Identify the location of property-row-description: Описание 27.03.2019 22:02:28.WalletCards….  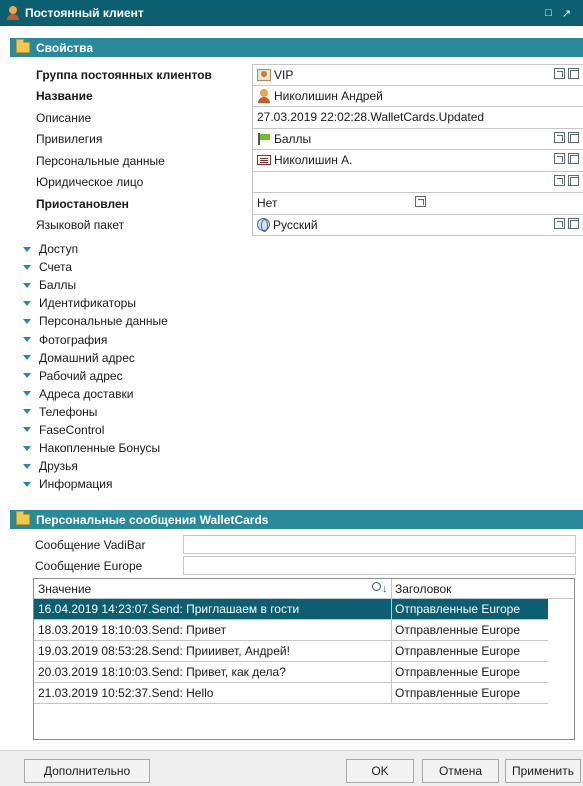
(296, 118).